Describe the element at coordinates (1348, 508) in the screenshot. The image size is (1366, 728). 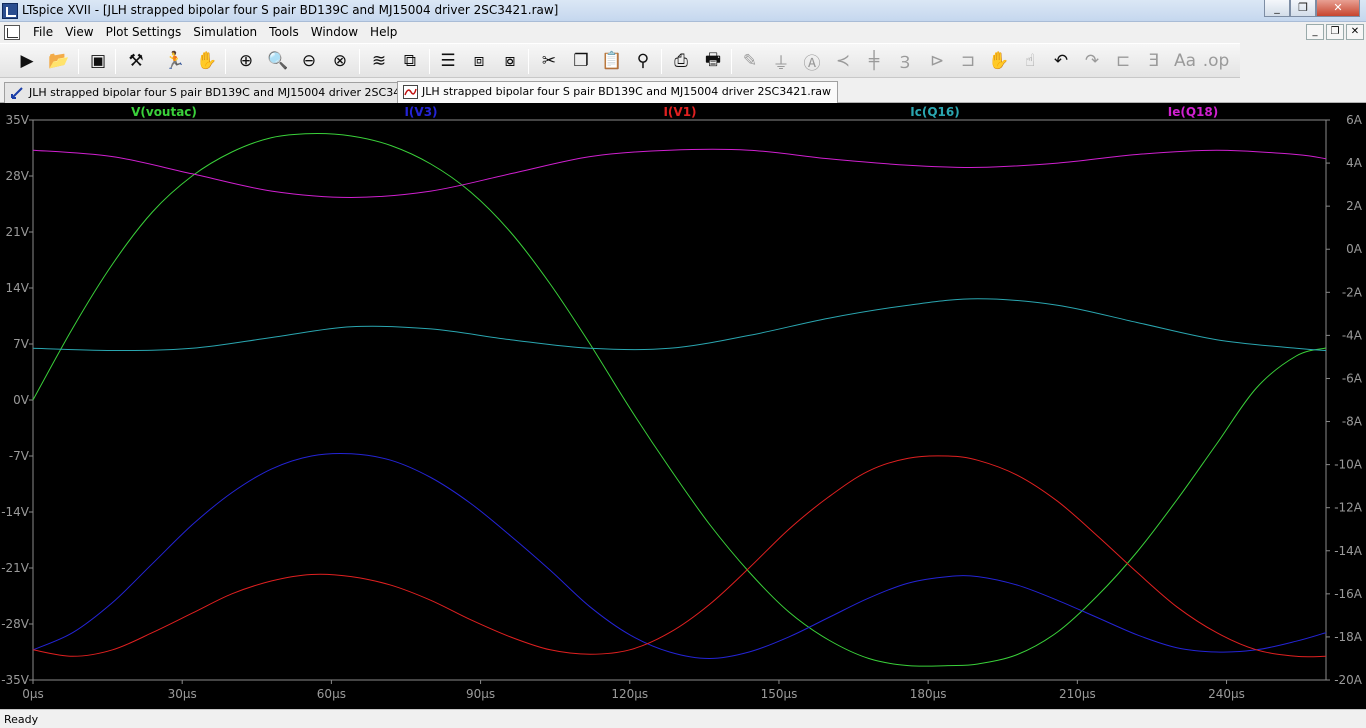
I see `right-axis-tick-label: -12A` at that location.